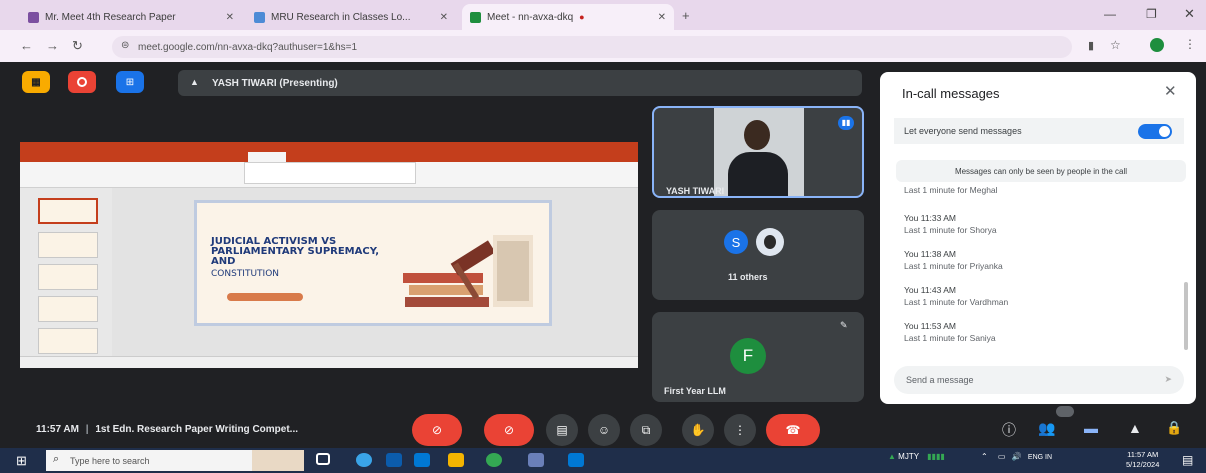  I want to click on more-vert-icon: ⋮, so click(740, 430).